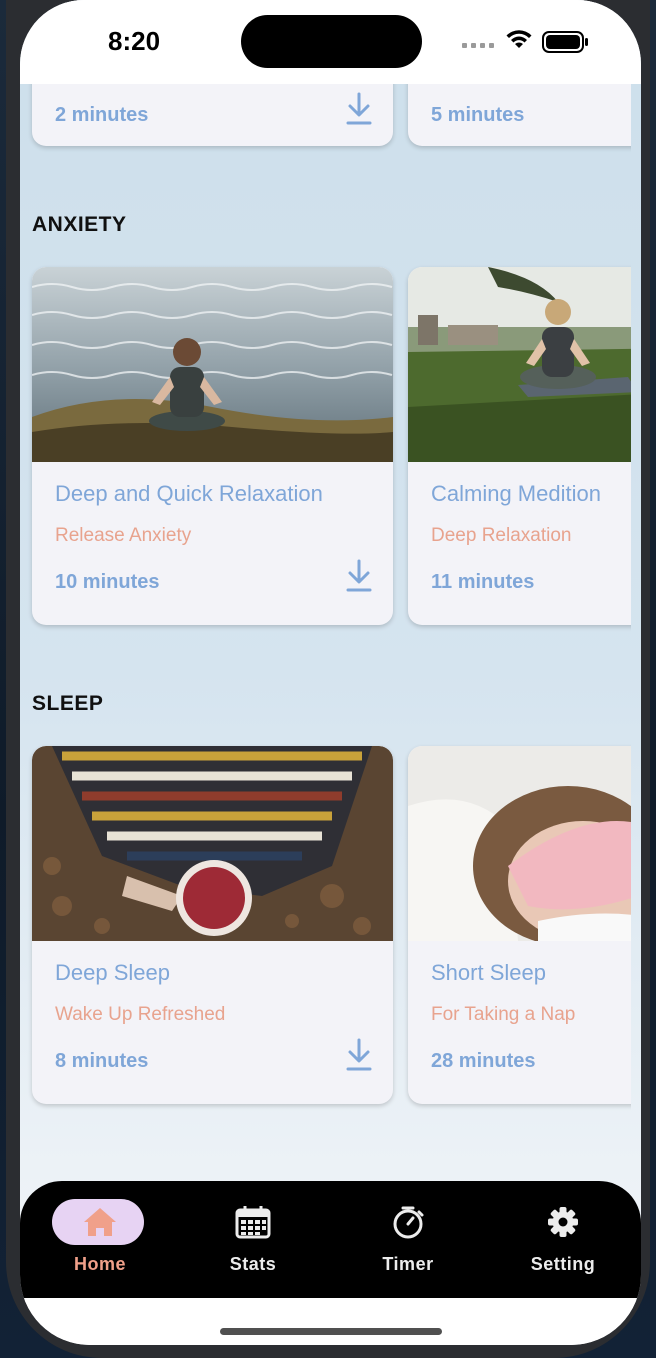 This screenshot has width=656, height=1358. I want to click on section-title-anxiety: ANXIETY, so click(79, 224).